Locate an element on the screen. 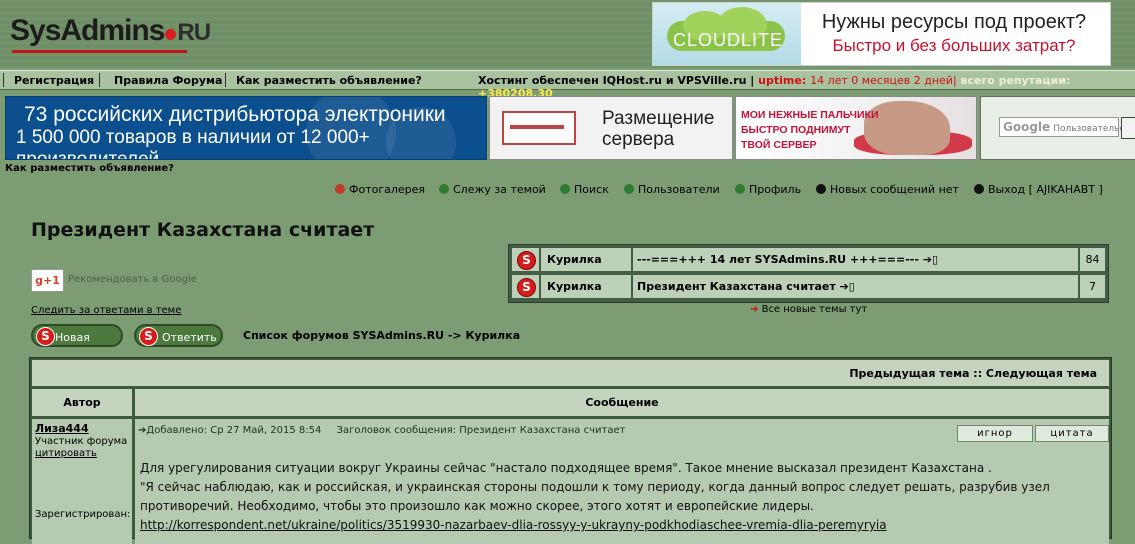 The width and height of the screenshot is (1135, 544). electronics-text-1: 73 российских дистрибьютора электроники is located at coordinates (235, 114).